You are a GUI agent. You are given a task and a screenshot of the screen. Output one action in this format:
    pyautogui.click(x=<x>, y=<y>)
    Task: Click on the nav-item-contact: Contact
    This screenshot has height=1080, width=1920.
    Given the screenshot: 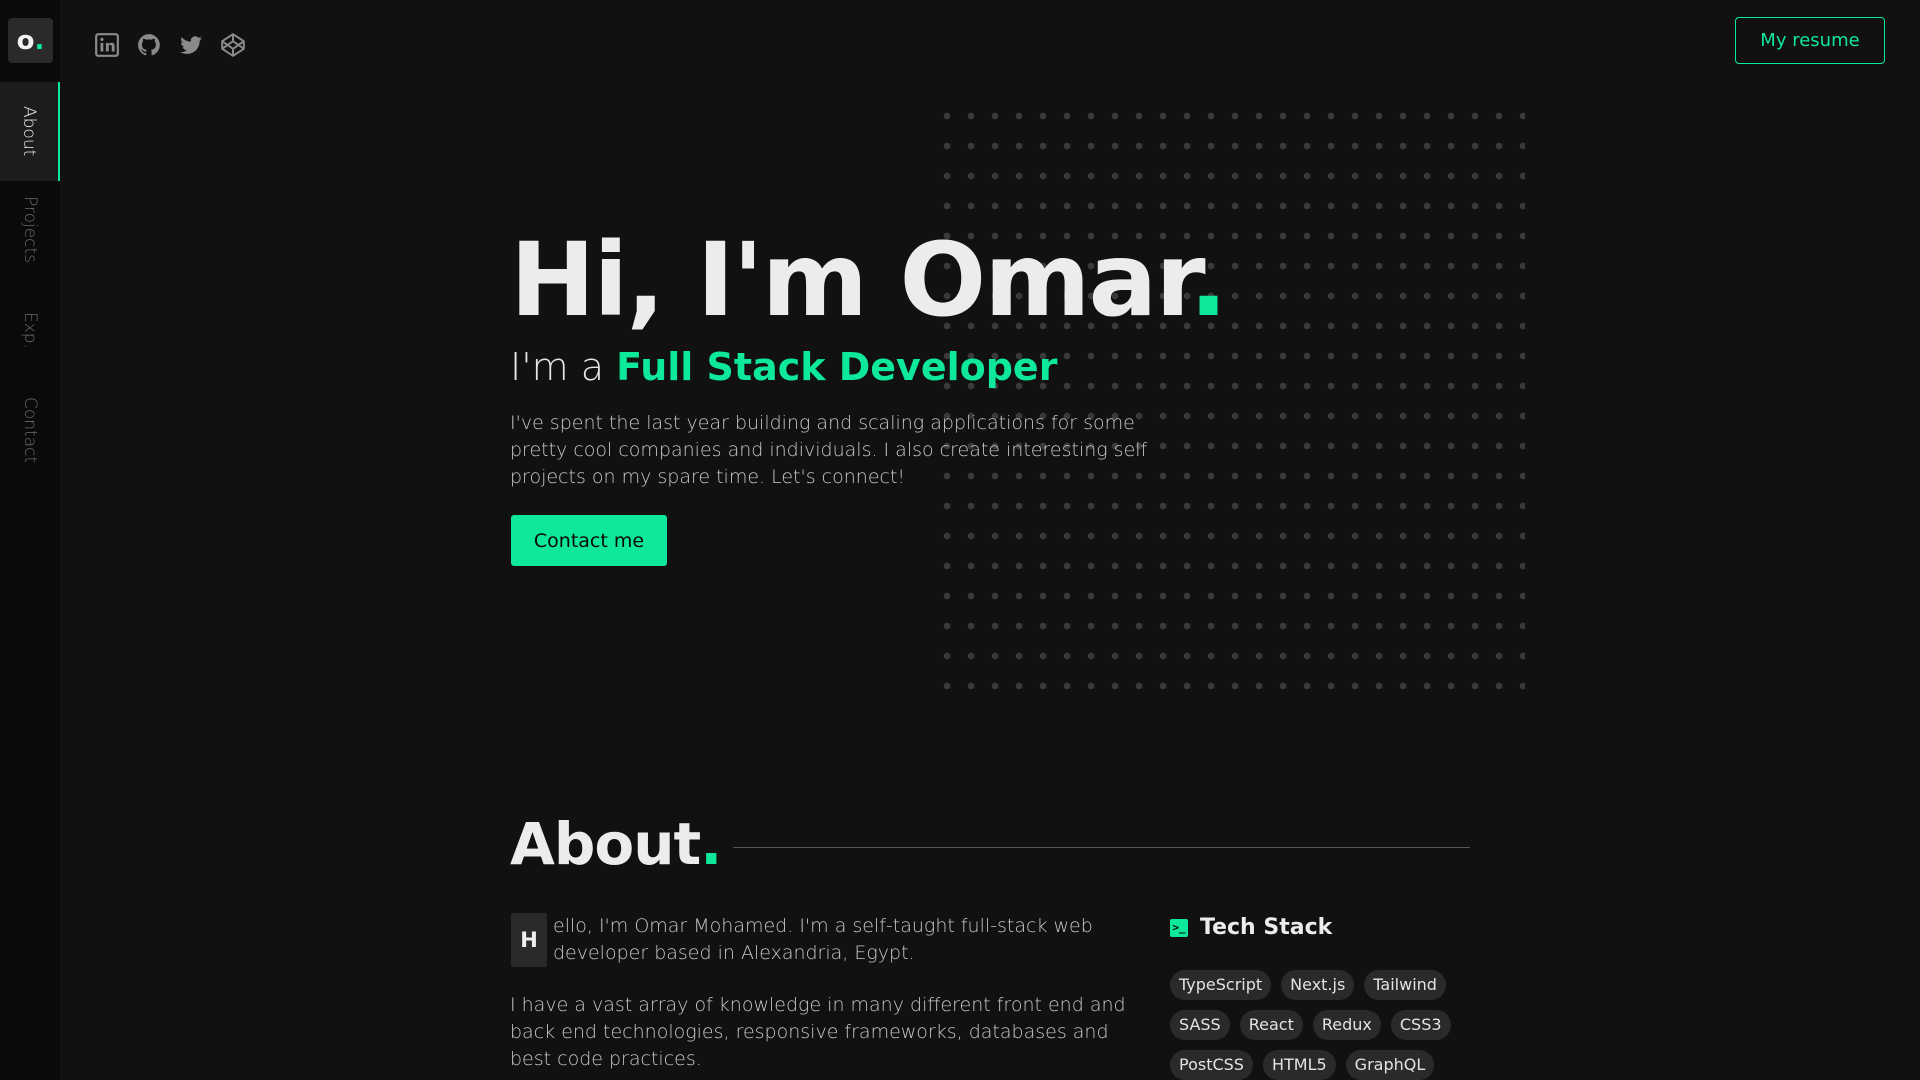 What is the action you would take?
    pyautogui.click(x=30, y=430)
    